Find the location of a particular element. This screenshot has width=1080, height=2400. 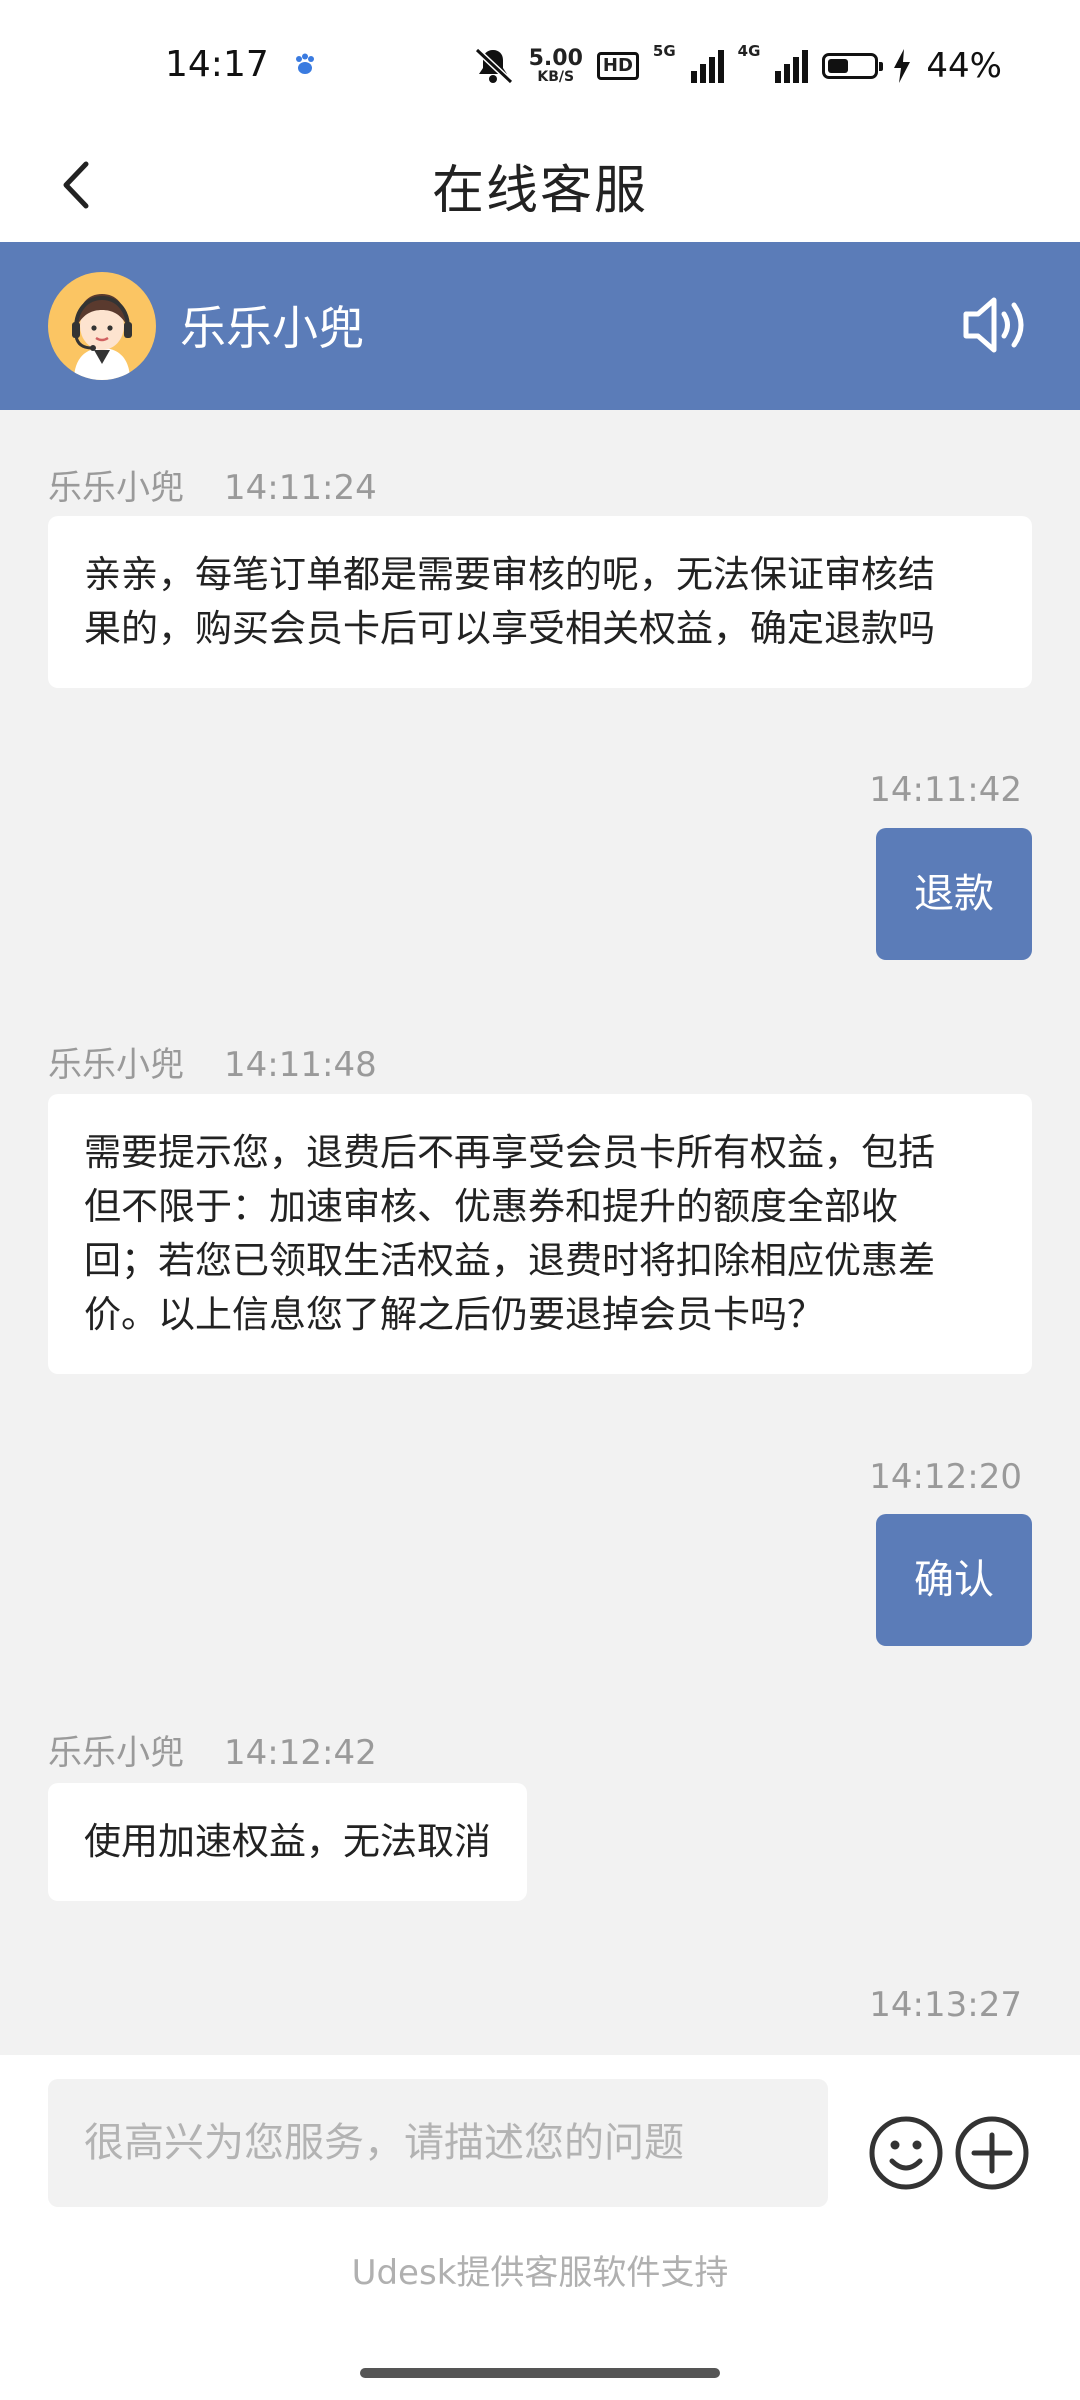

message-text-line: 使用加速权益，无法取消 is located at coordinates (287, 1841).